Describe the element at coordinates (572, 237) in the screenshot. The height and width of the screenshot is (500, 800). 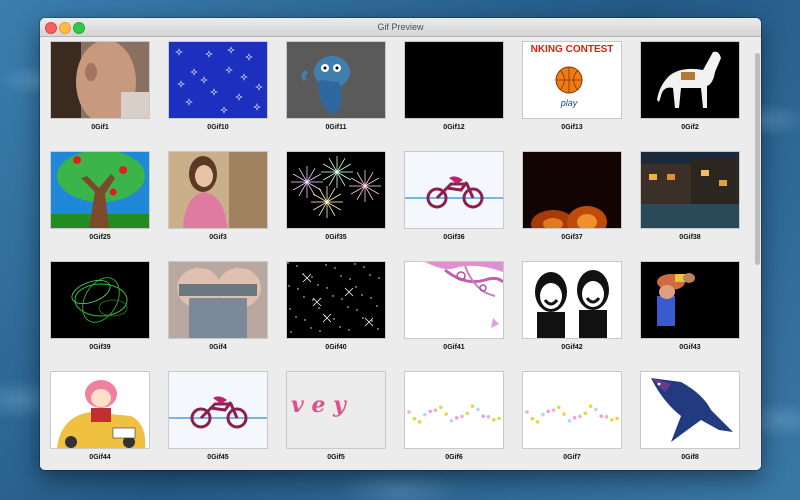
I see `gif-label: 0Gif37` at that location.